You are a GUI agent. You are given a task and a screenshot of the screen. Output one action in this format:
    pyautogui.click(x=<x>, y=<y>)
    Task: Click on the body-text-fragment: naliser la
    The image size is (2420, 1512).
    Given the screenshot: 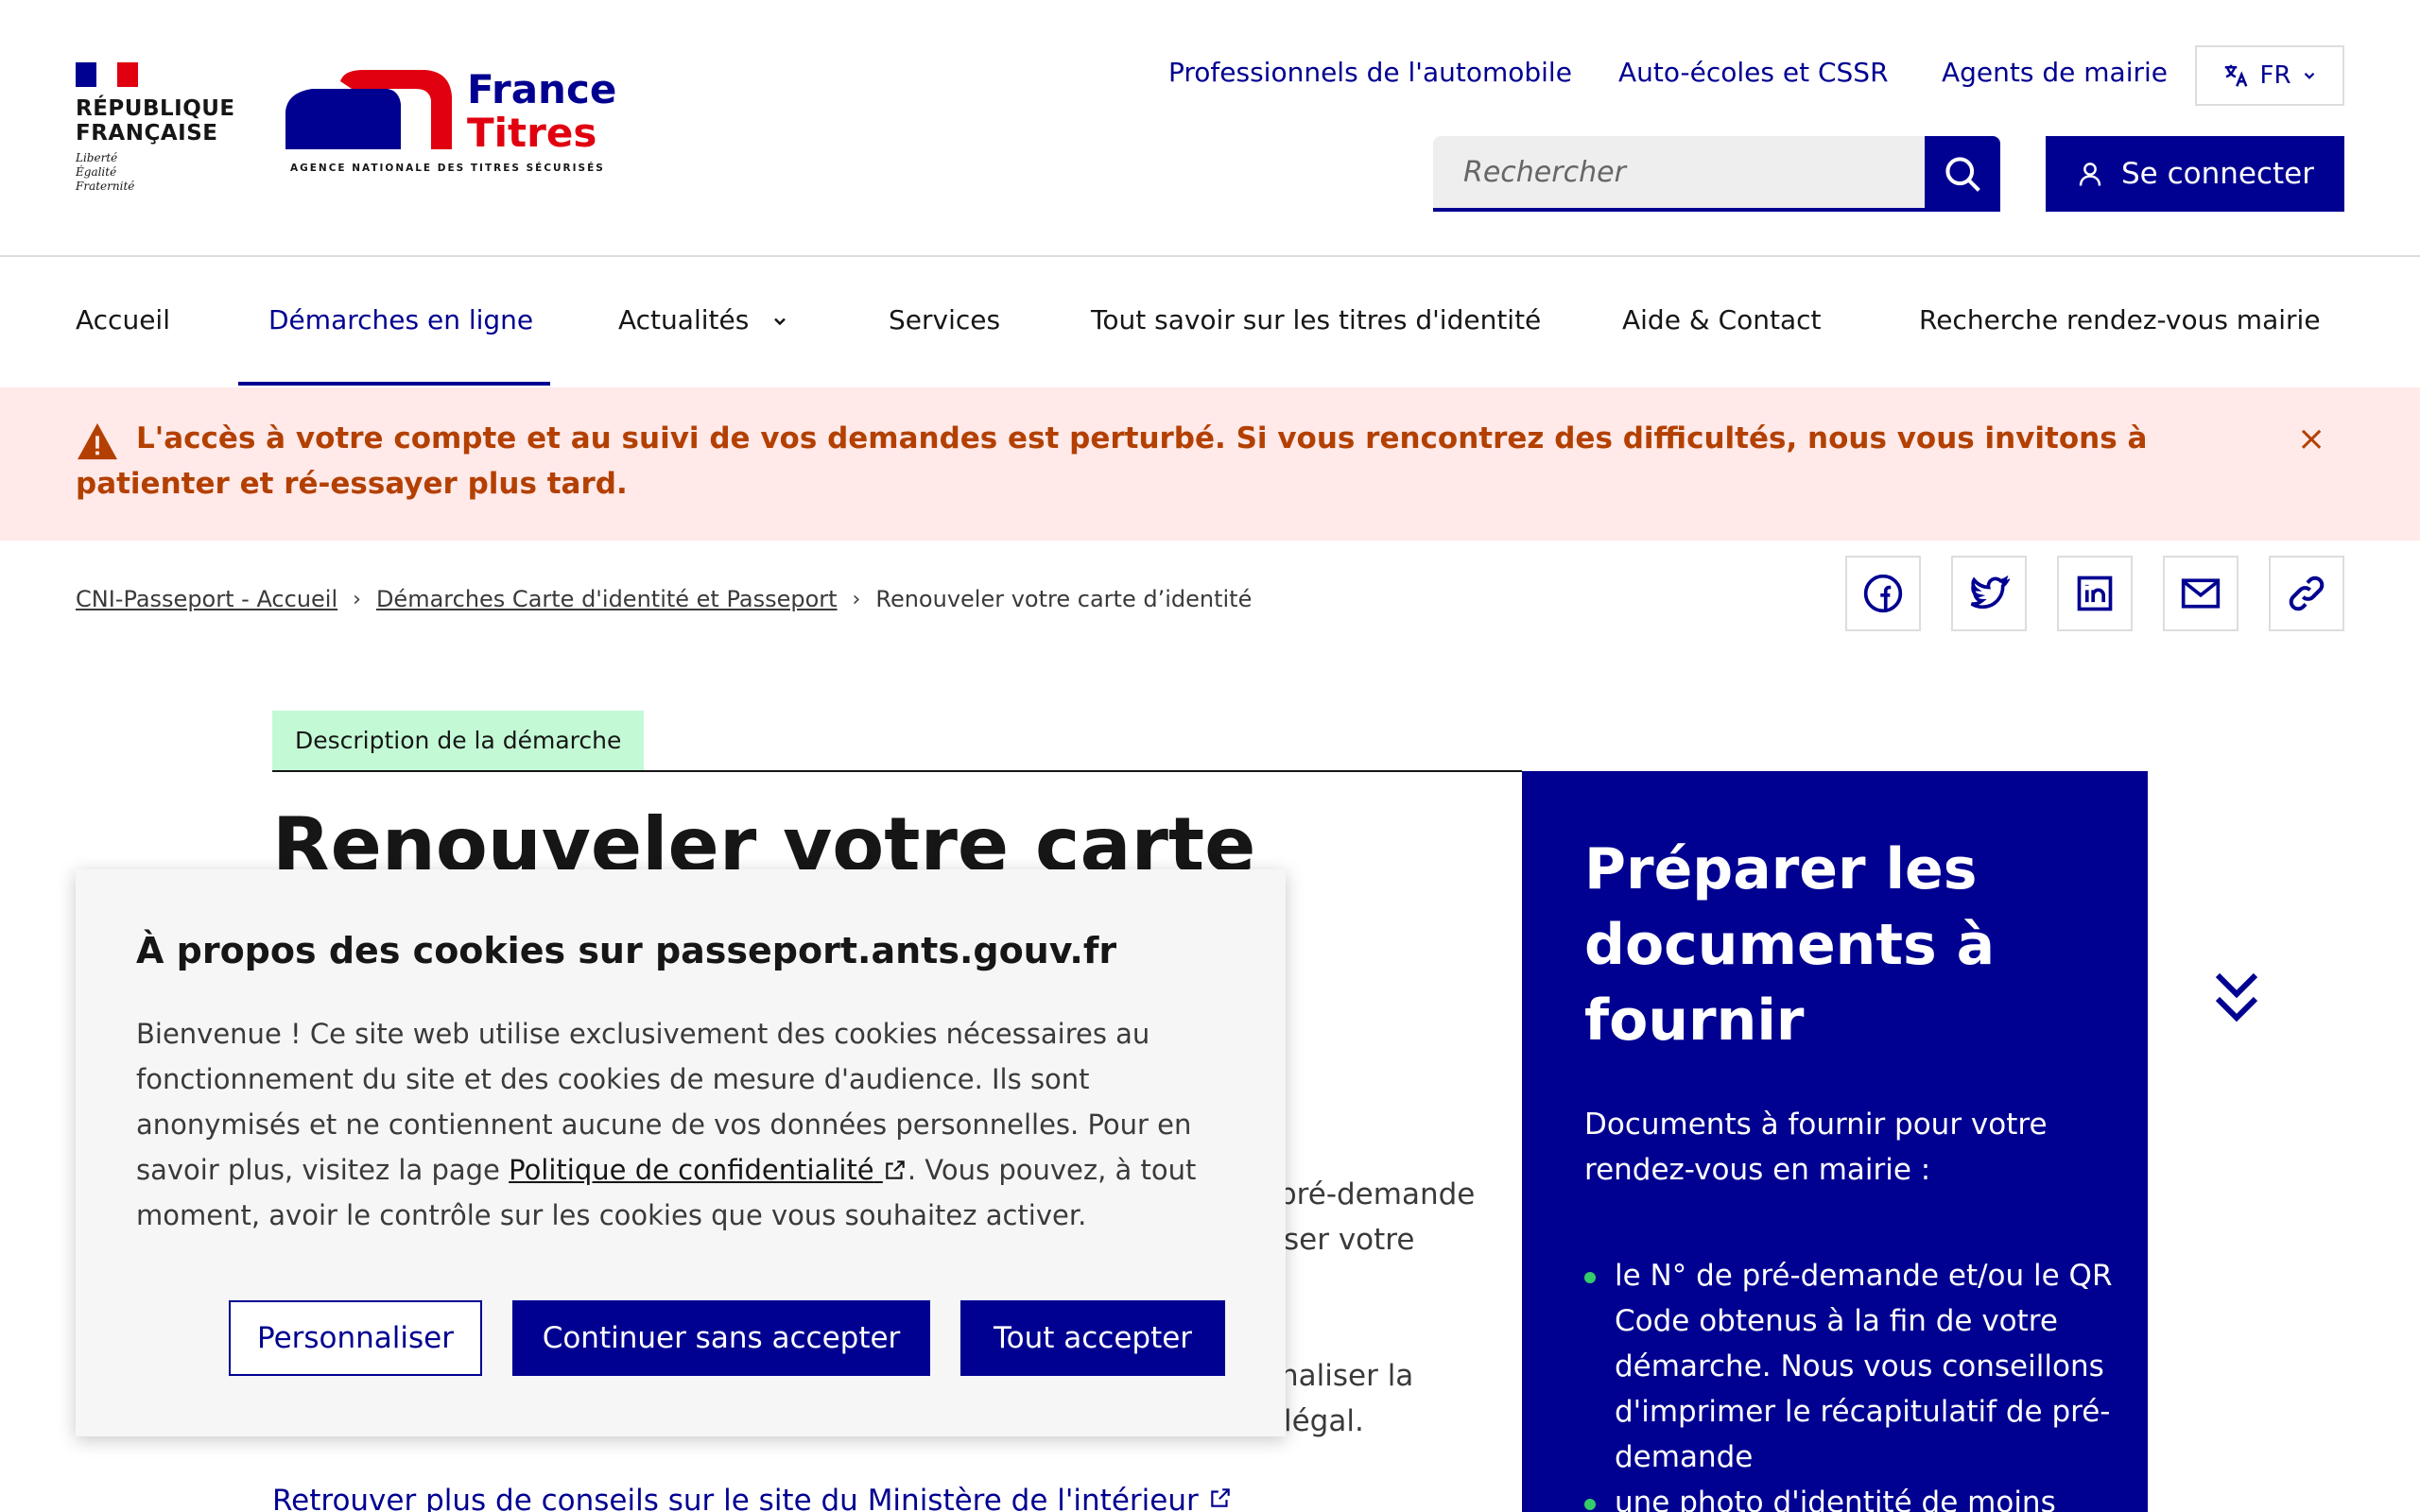 What is the action you would take?
    pyautogui.click(x=1347, y=1376)
    